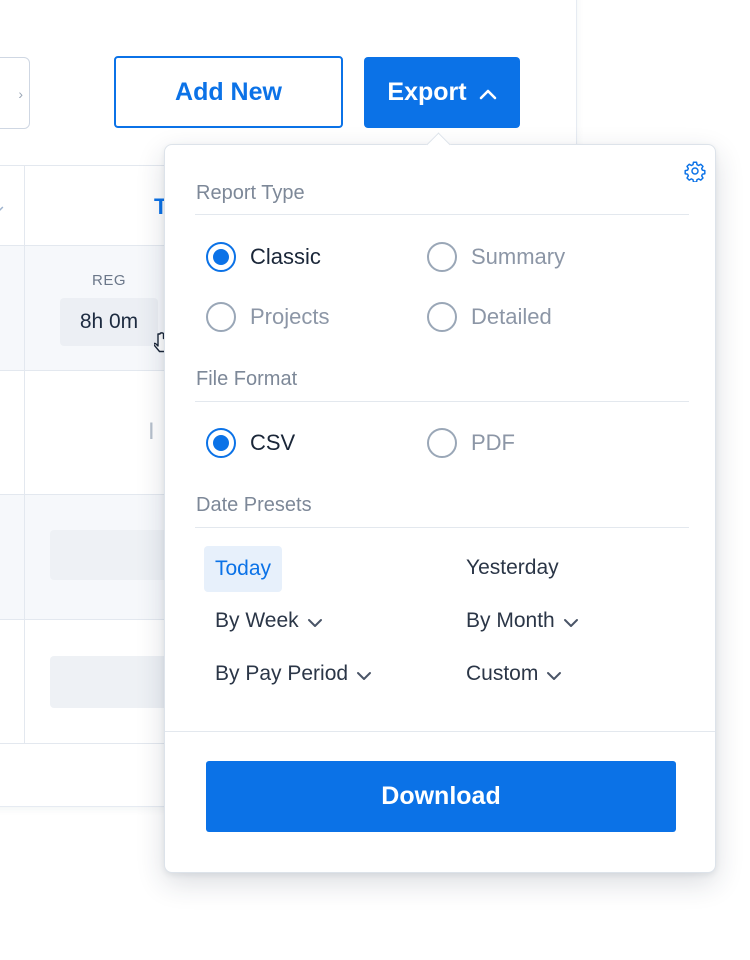 The width and height of the screenshot is (750, 960). I want to click on file-format-heading: File Format, so click(247, 379).